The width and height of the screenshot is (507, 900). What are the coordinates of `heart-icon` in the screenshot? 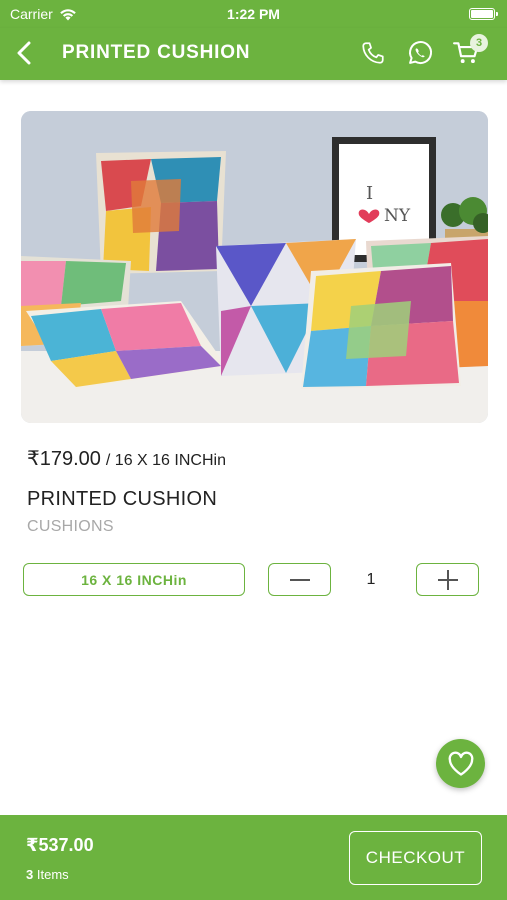 It's located at (460, 763).